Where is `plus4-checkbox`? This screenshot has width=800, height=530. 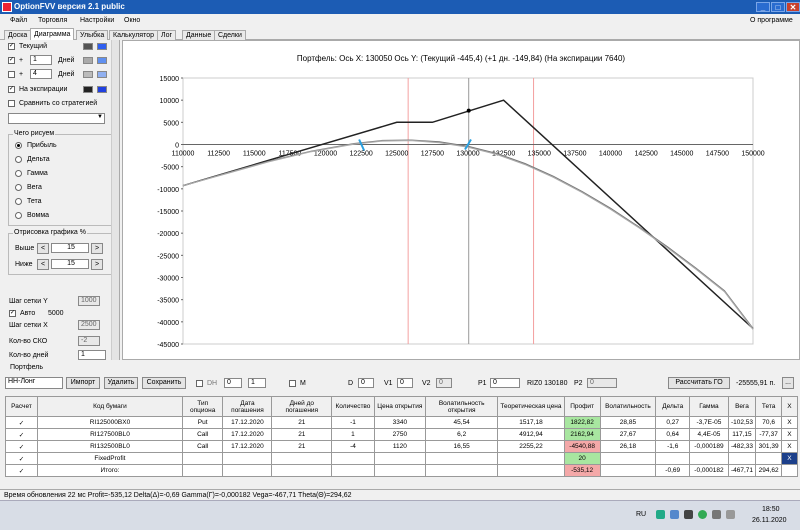 plus4-checkbox is located at coordinates (11, 74).